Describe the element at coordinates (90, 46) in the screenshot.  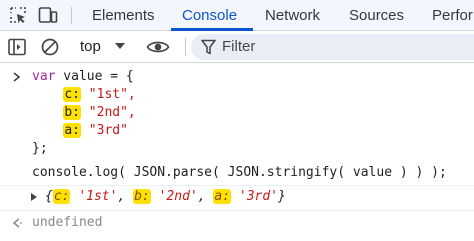
I see `context-selector-label: top` at that location.